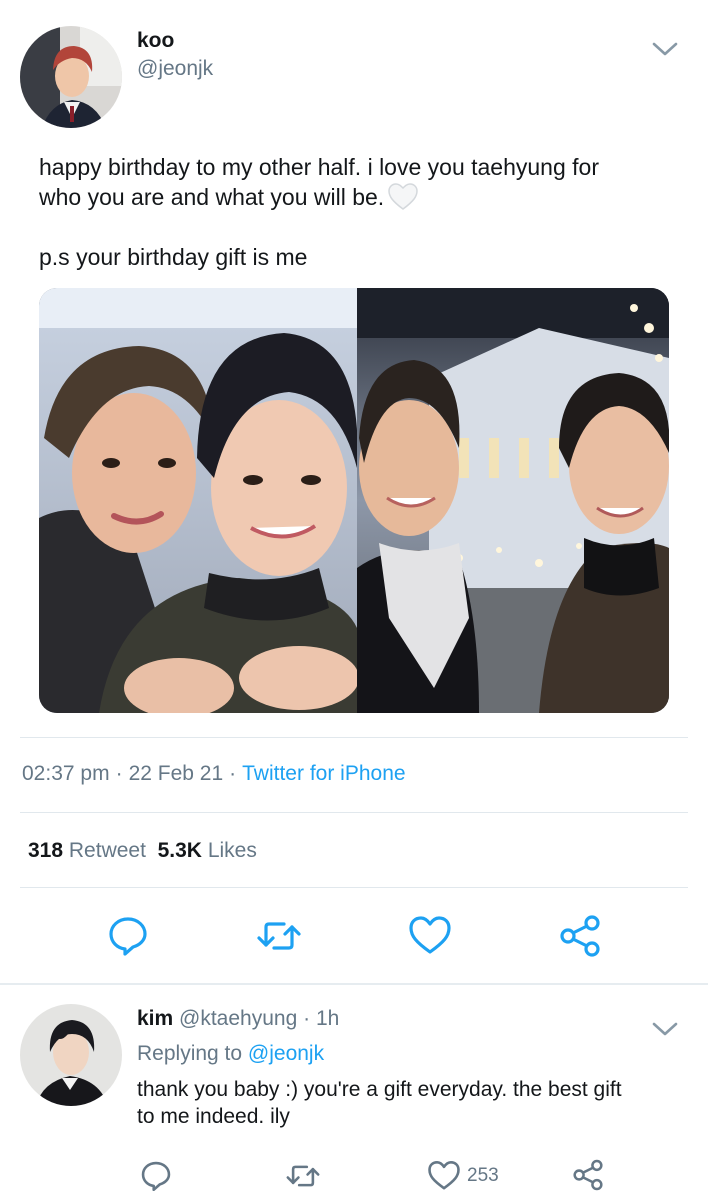 The image size is (708, 1200). I want to click on reply-like-button: 253, so click(463, 1176).